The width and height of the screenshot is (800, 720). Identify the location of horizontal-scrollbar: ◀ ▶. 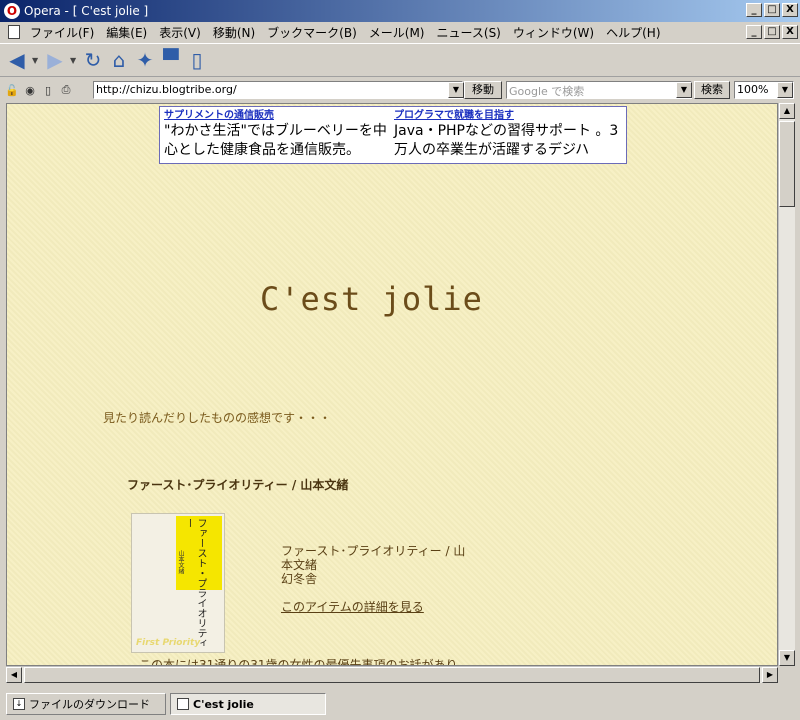
(392, 674).